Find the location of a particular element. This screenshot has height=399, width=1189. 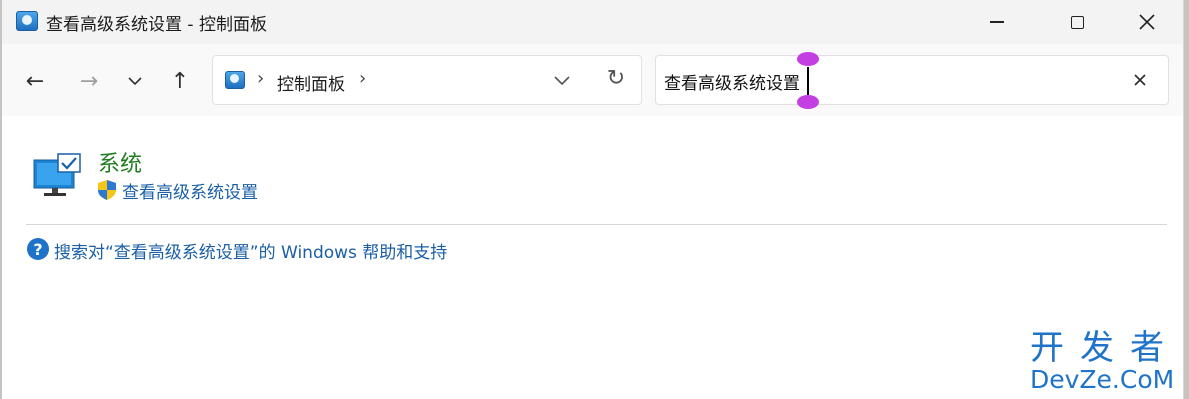

window-title: 查看高级系统设置 - 控制面板 is located at coordinates (156, 25).